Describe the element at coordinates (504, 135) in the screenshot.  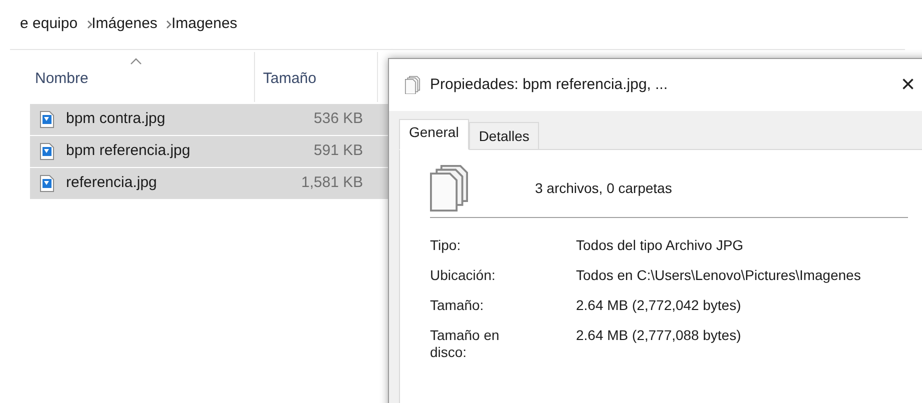
I see `tab: Detalles` at that location.